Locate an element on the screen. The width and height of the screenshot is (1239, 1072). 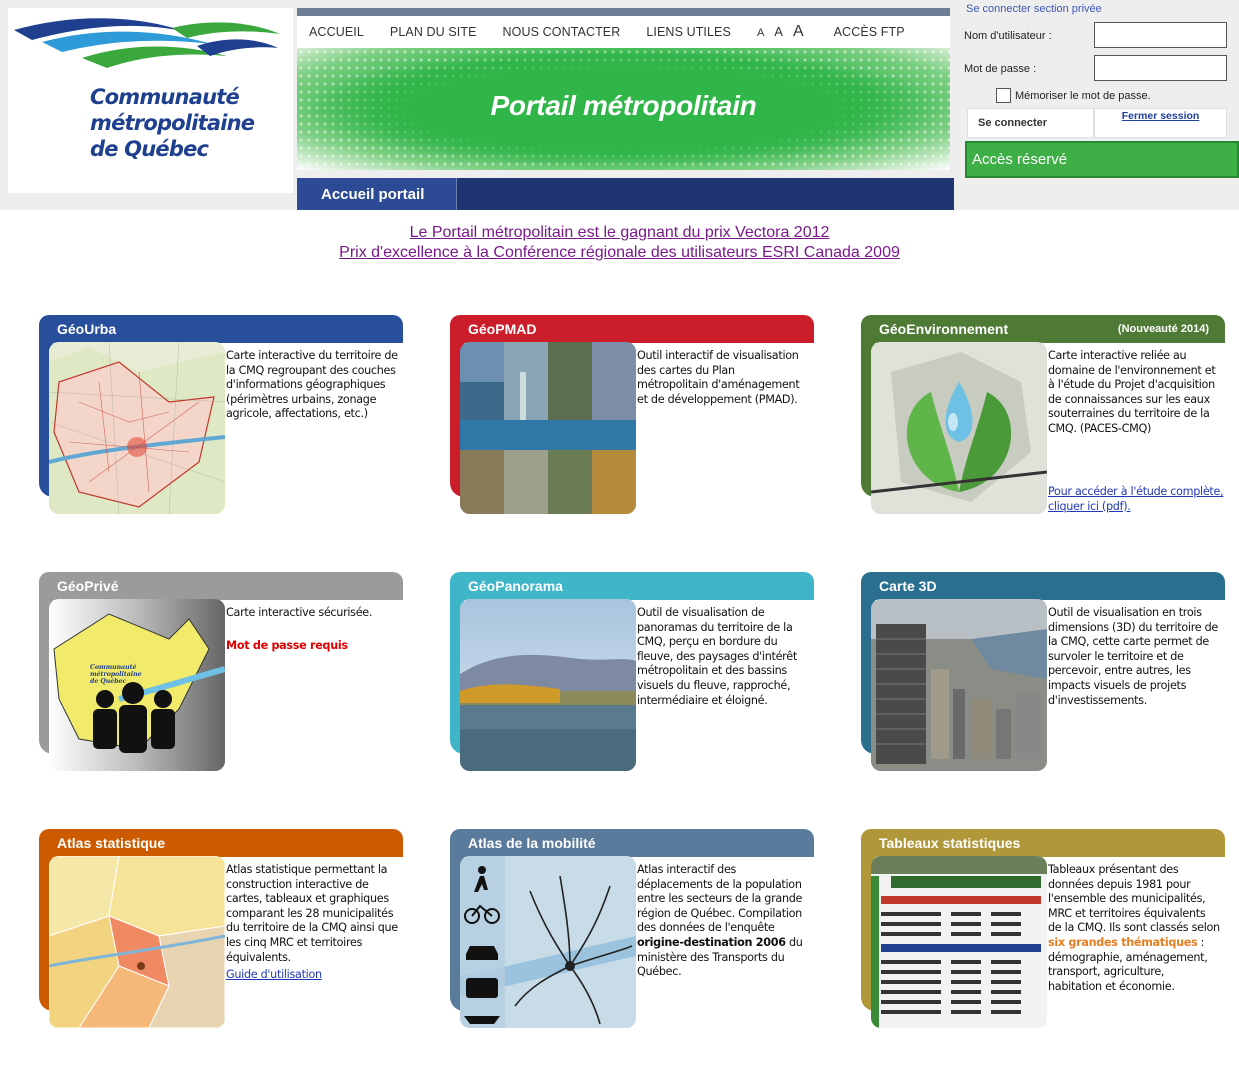
geoprive-logo-line-1: Communauté is located at coordinates (113, 667).